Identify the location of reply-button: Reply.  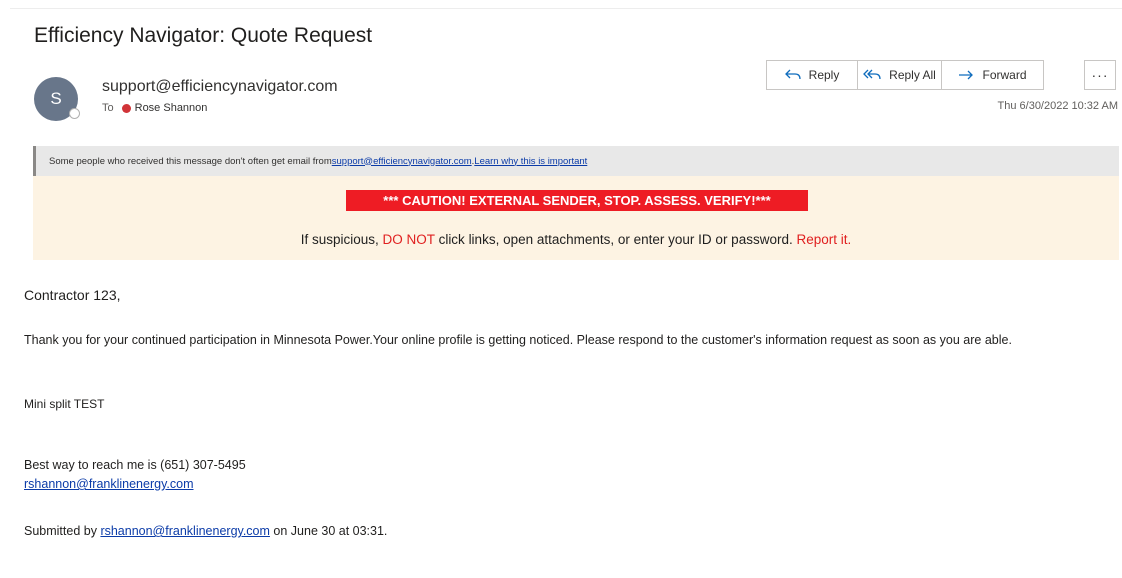
(812, 75).